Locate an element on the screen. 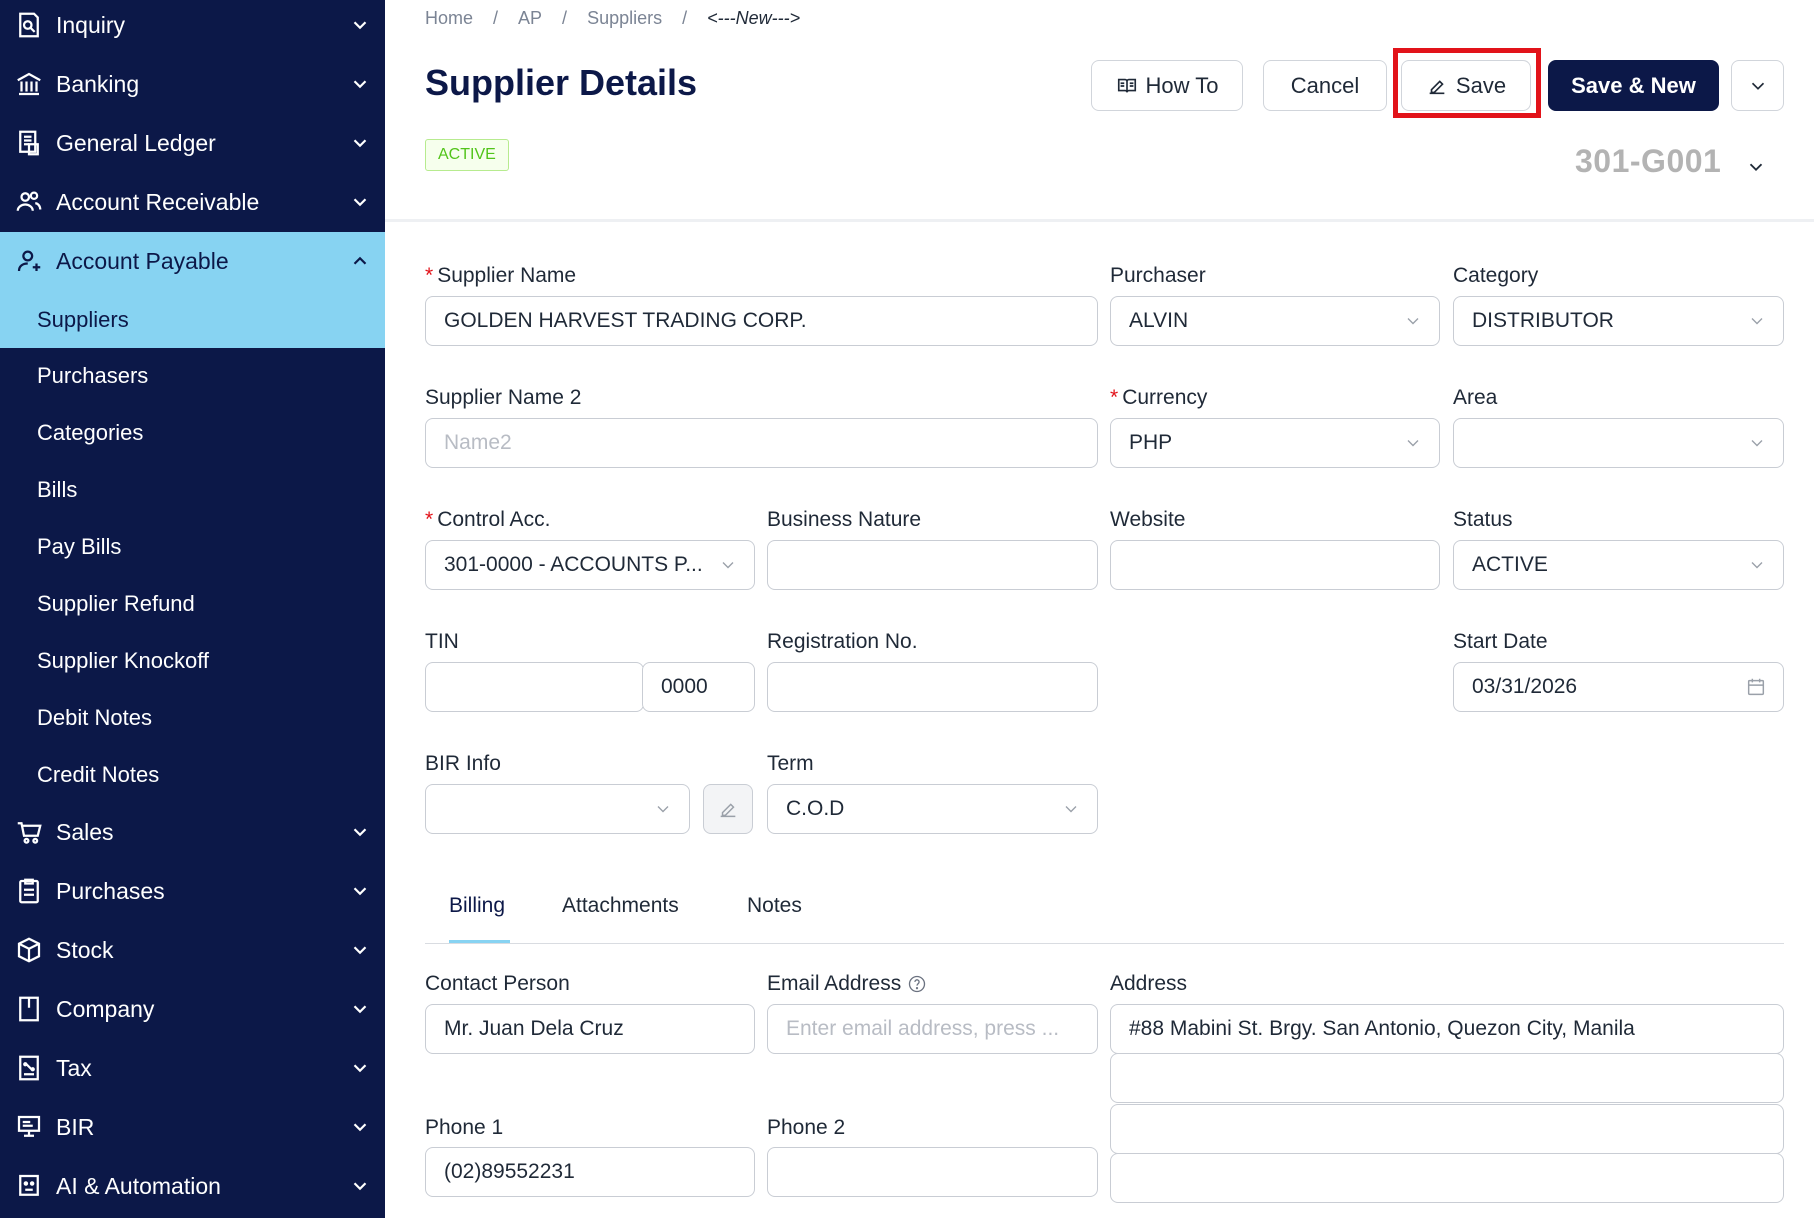 Image resolution: width=1814 pixels, height=1218 pixels. sidebar-sub-purchasers: Purchasers is located at coordinates (192, 375).